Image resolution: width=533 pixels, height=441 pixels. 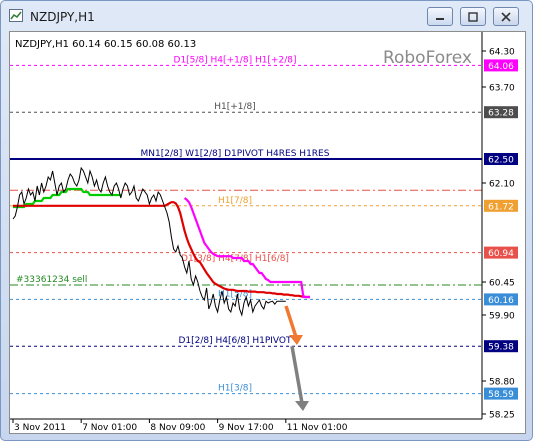 I want to click on maximize-icon, so click(x=473, y=16).